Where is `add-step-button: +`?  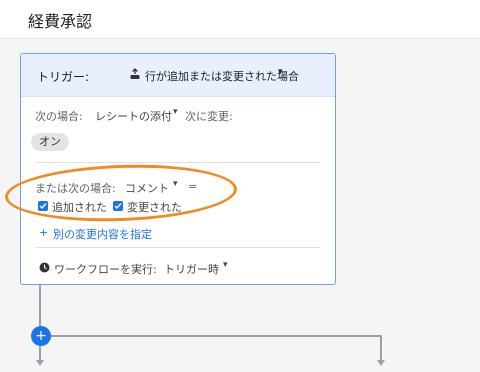 add-step-button: + is located at coordinates (41, 336).